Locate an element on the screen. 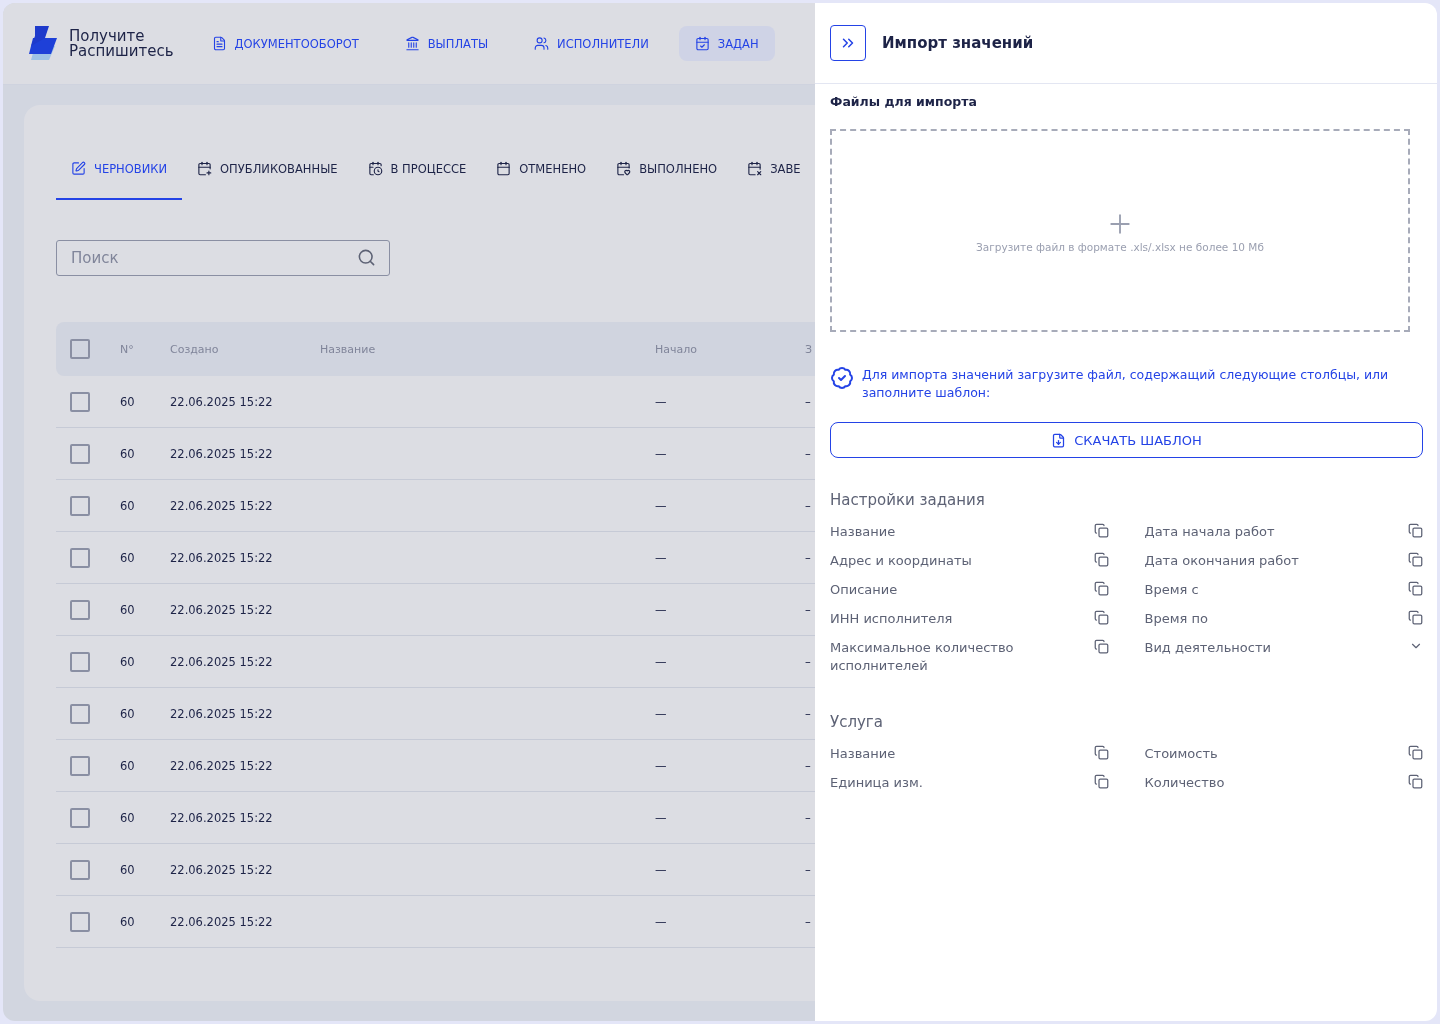 Image resolution: width=1440 pixels, height=1024 pixels. tab: ЗАВЕ is located at coordinates (773, 168).